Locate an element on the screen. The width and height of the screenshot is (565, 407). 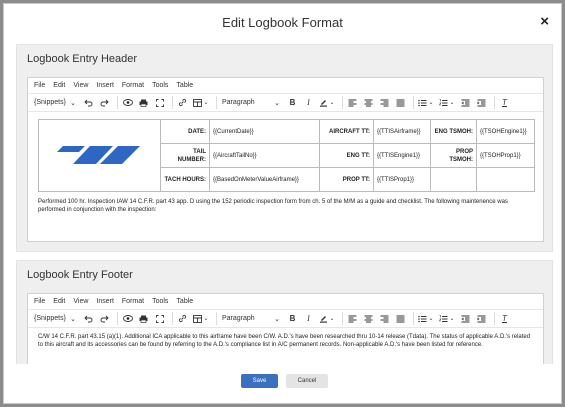
cancel-button: Cancel is located at coordinates (307, 381).